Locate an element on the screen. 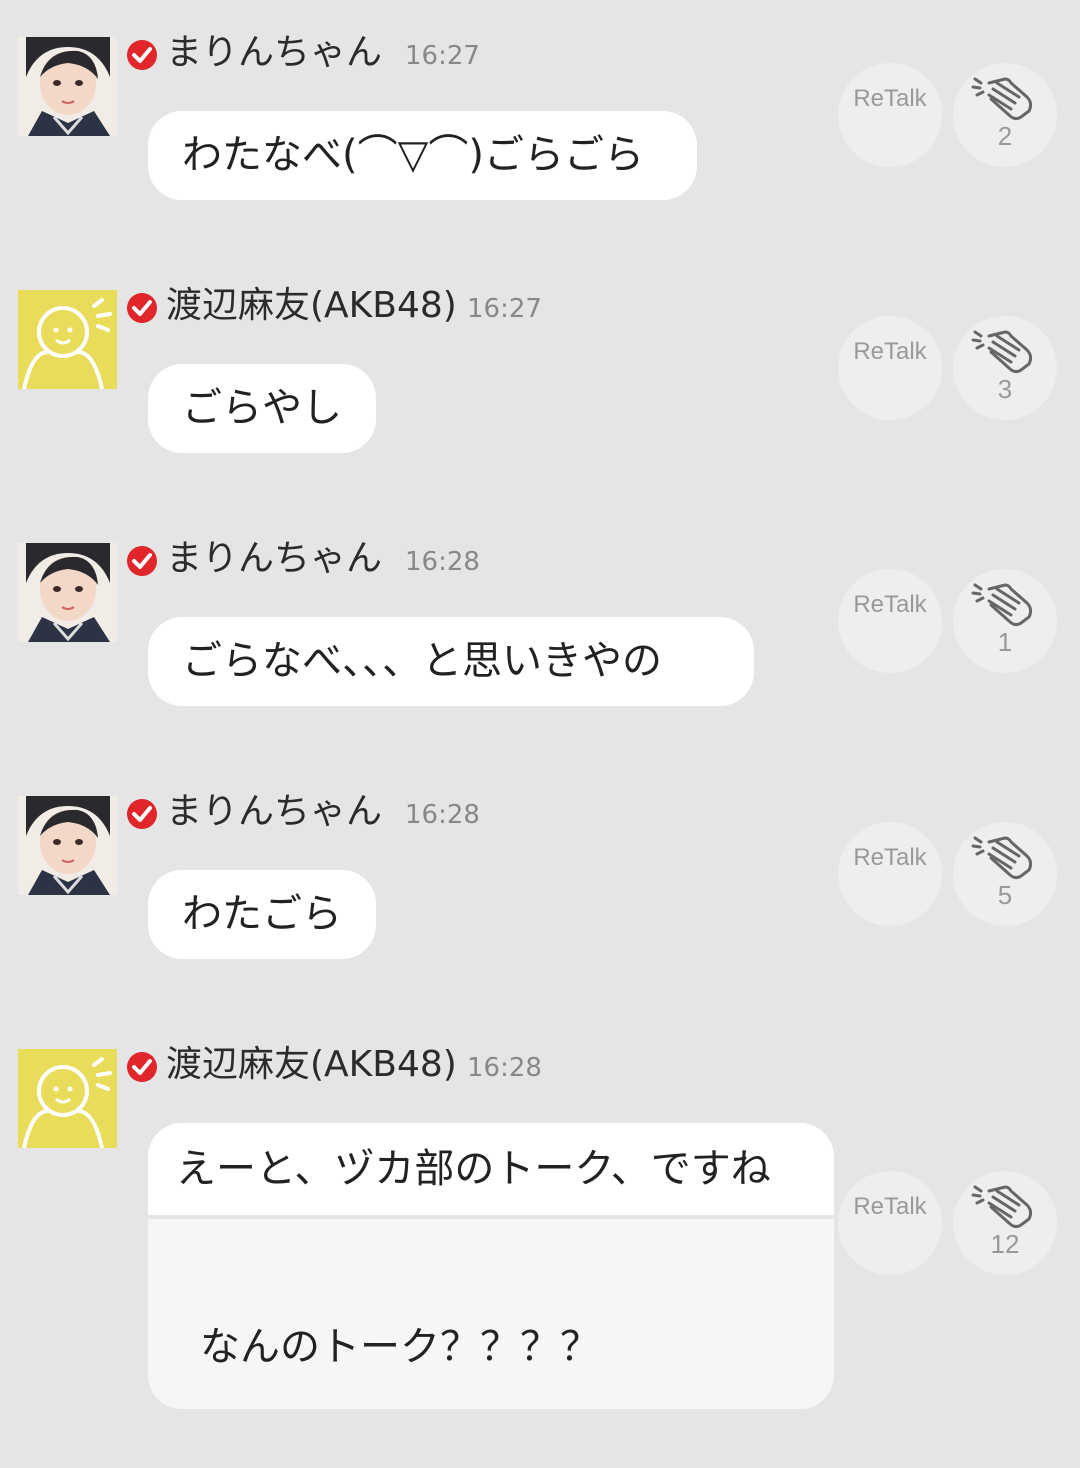  clap-button: 1 is located at coordinates (1005, 621).